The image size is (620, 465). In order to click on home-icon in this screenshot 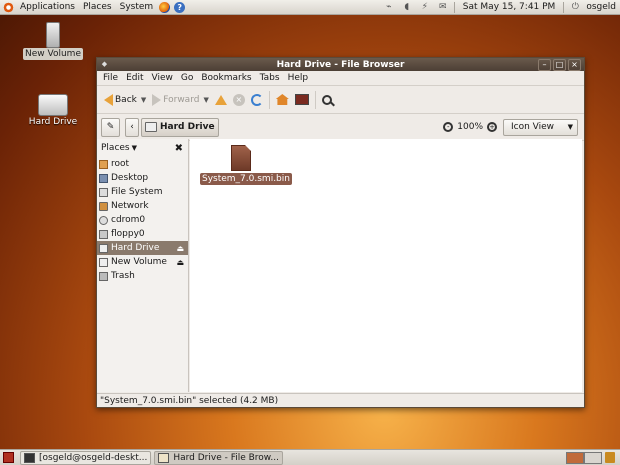, I will do `click(282, 99)`.